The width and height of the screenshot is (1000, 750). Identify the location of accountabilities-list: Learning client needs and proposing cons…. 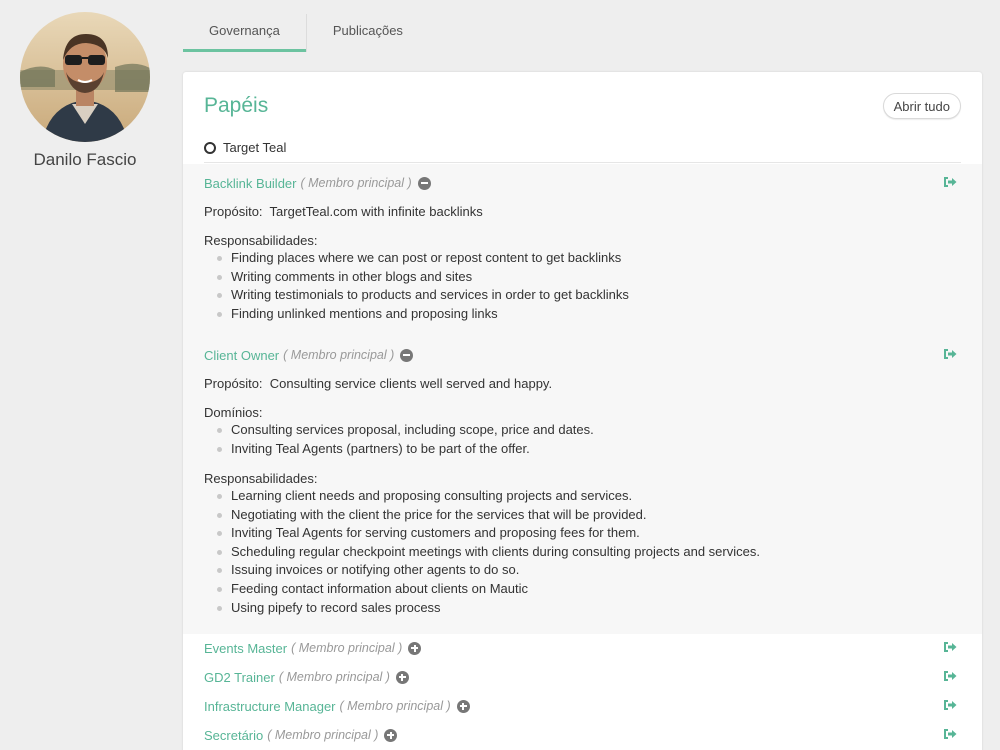
(482, 552).